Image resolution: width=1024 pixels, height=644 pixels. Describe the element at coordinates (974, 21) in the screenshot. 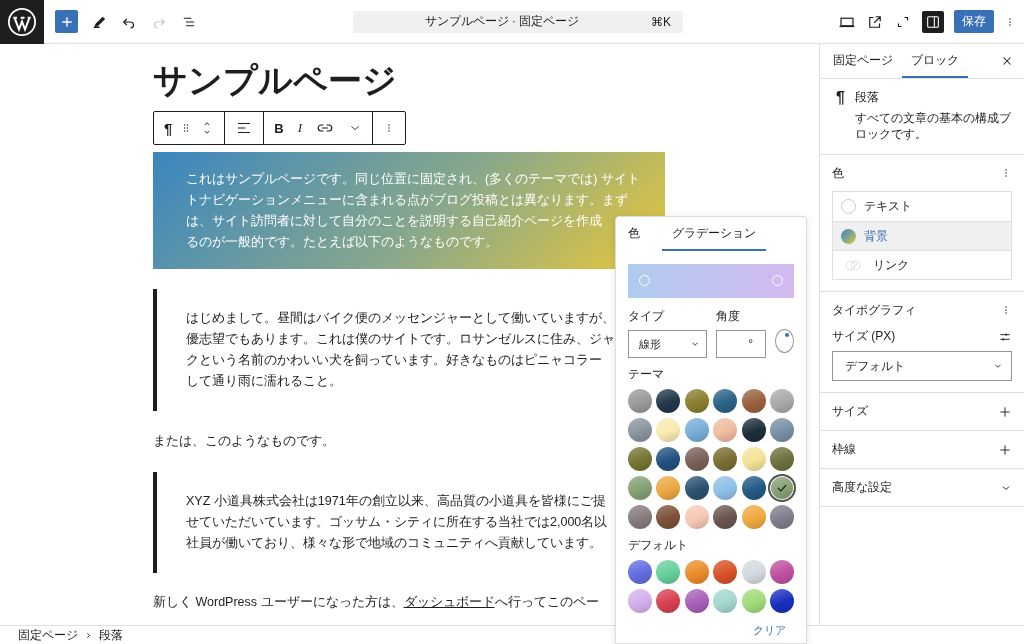

I see `save-button: 保存` at that location.